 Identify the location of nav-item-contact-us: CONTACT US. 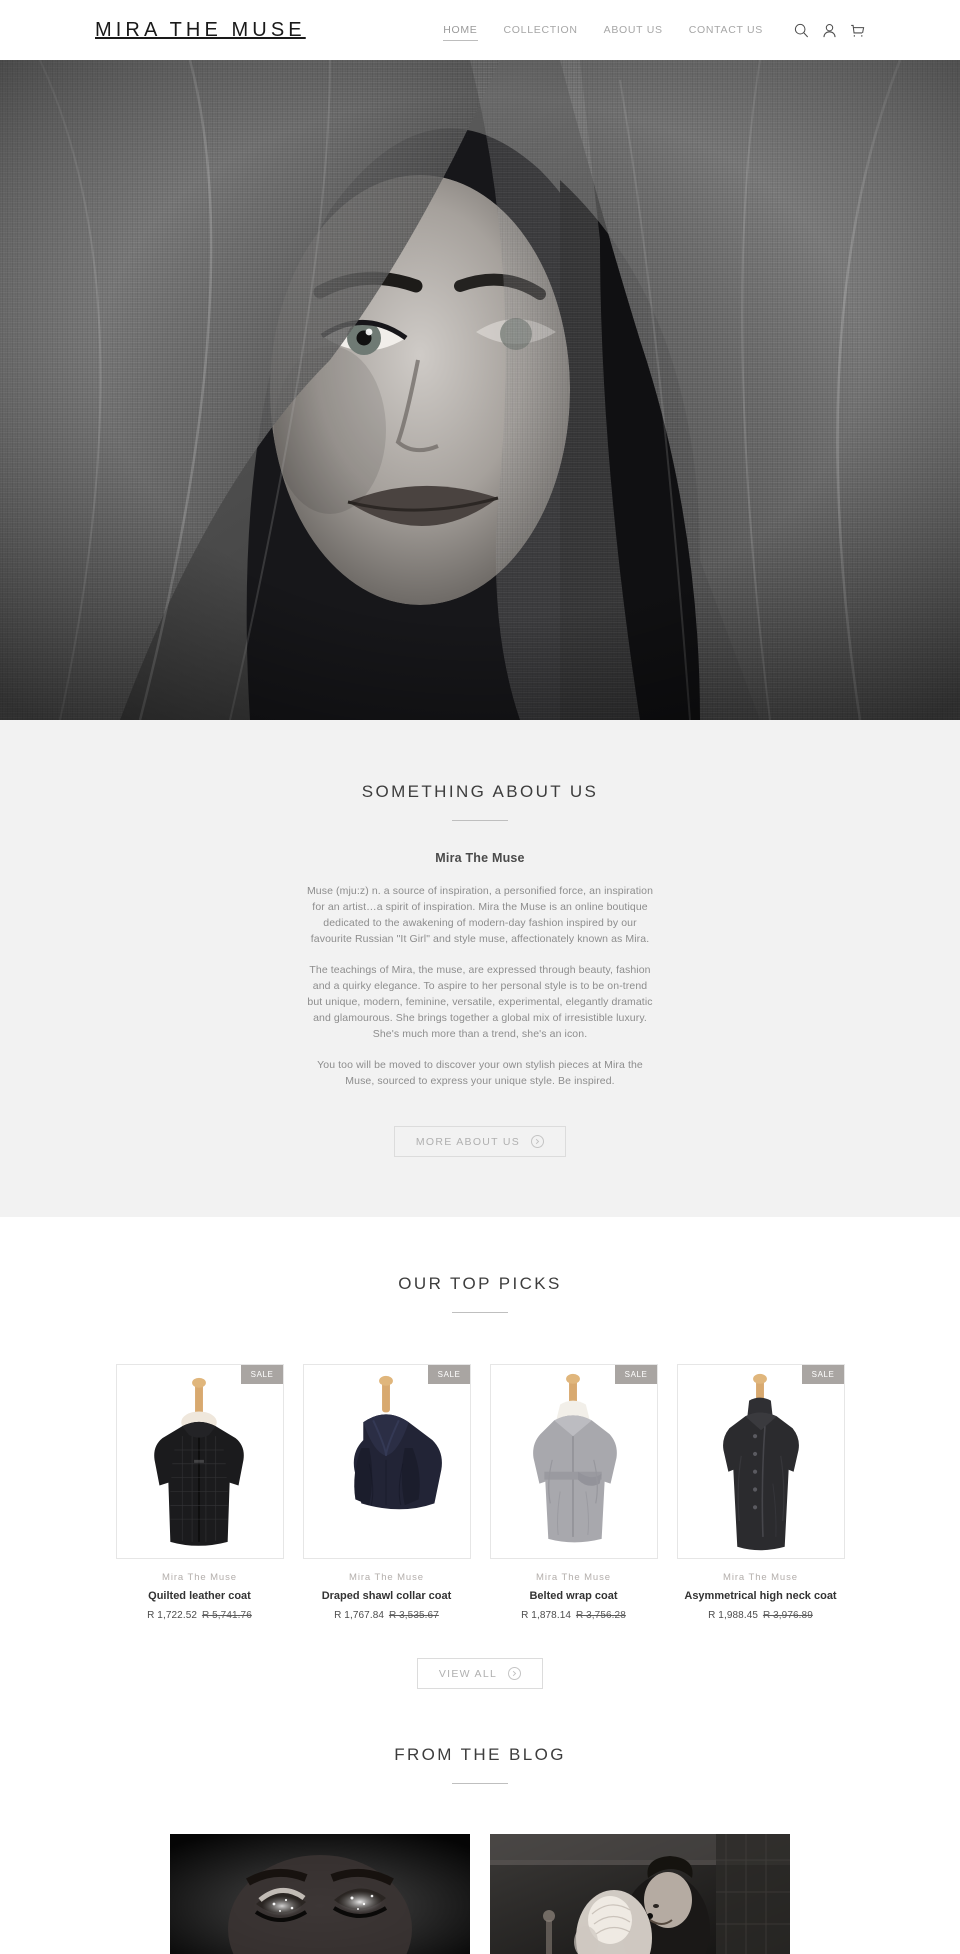
(726, 30).